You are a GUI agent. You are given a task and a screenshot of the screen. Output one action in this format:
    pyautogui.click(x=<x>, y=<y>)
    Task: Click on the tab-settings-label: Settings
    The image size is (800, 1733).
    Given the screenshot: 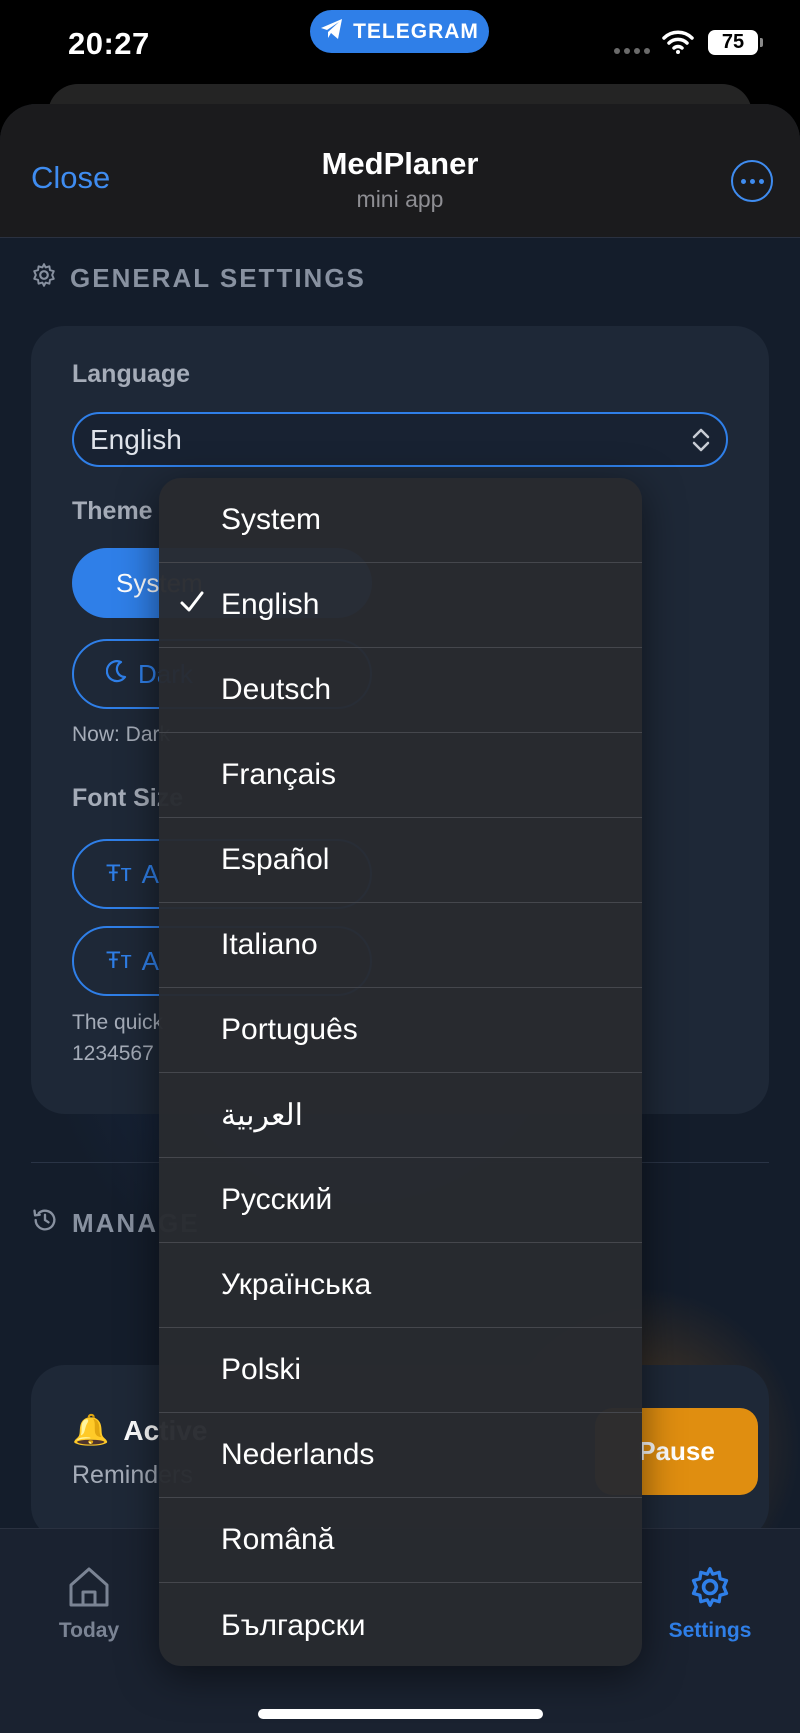 What is the action you would take?
    pyautogui.click(x=710, y=1630)
    